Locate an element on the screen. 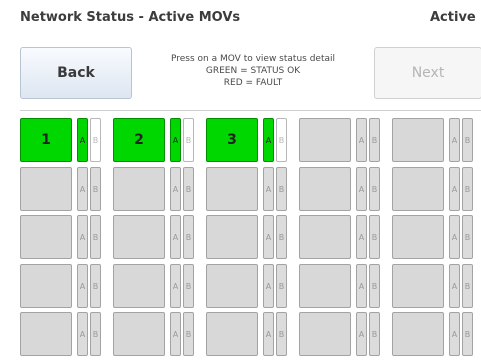  instruction-line-green: GREEN = STATUS OK is located at coordinates (253, 71).